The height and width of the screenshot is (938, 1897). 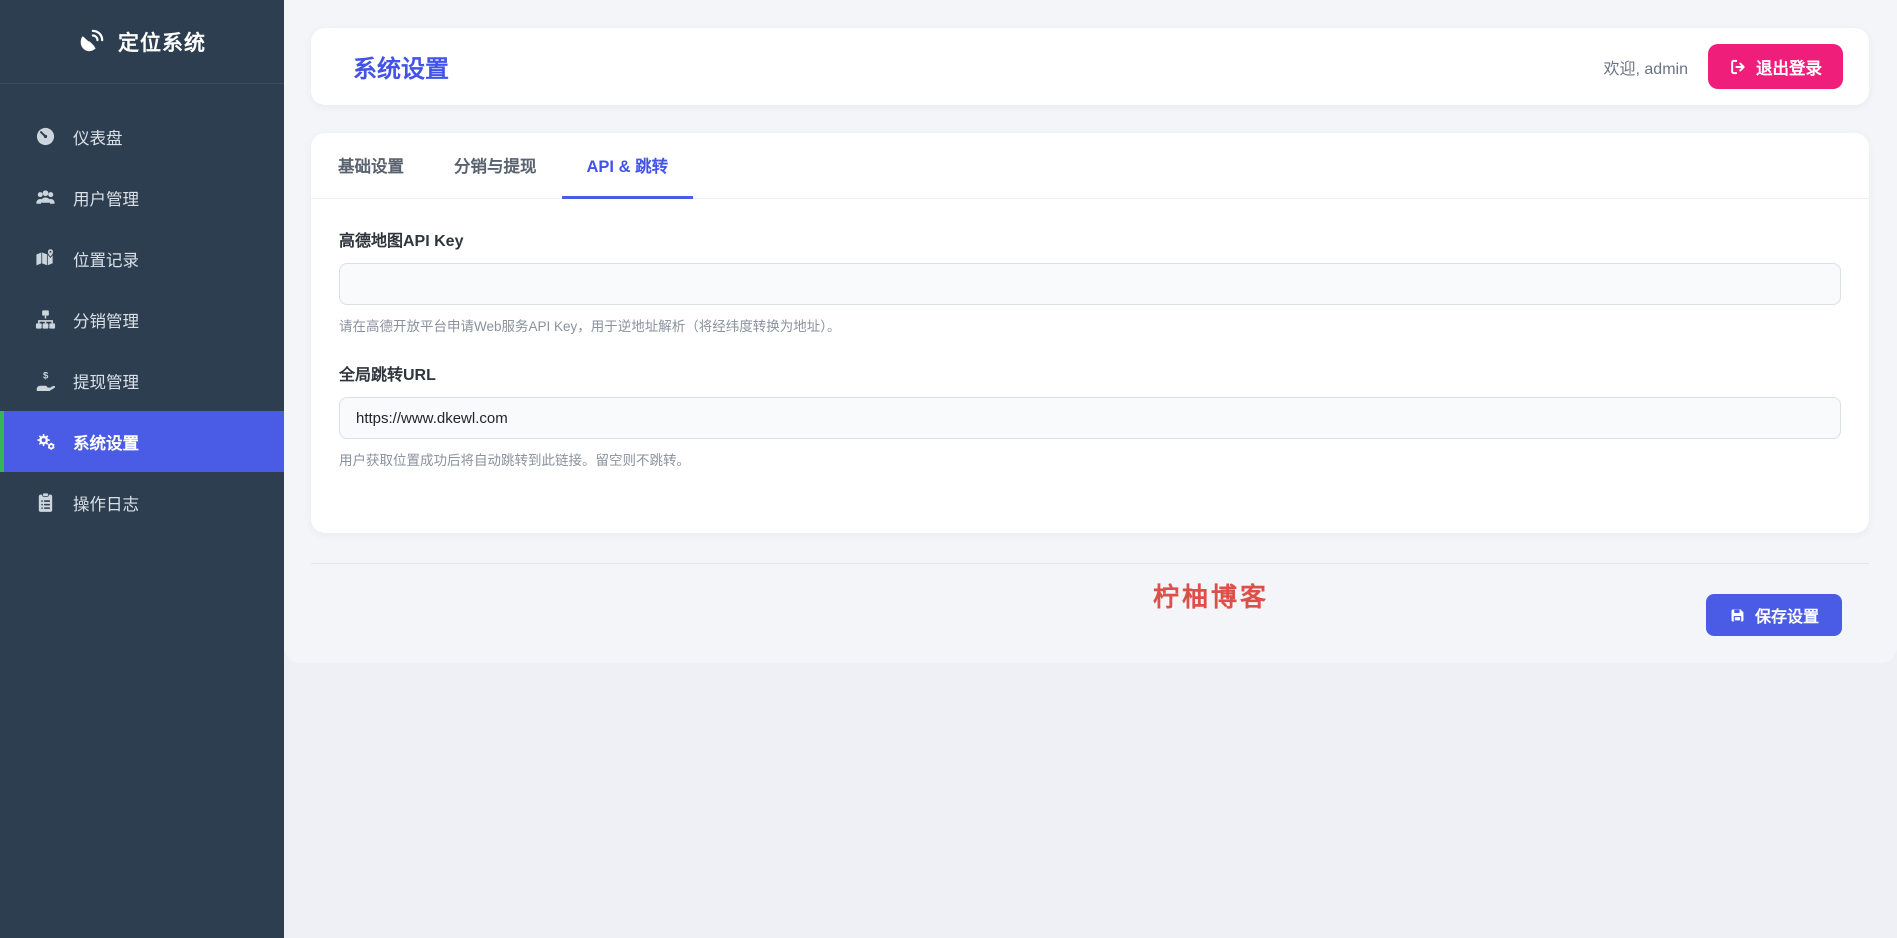 What do you see at coordinates (1786, 617) in the screenshot?
I see `save-button-label: 保存设置` at bounding box center [1786, 617].